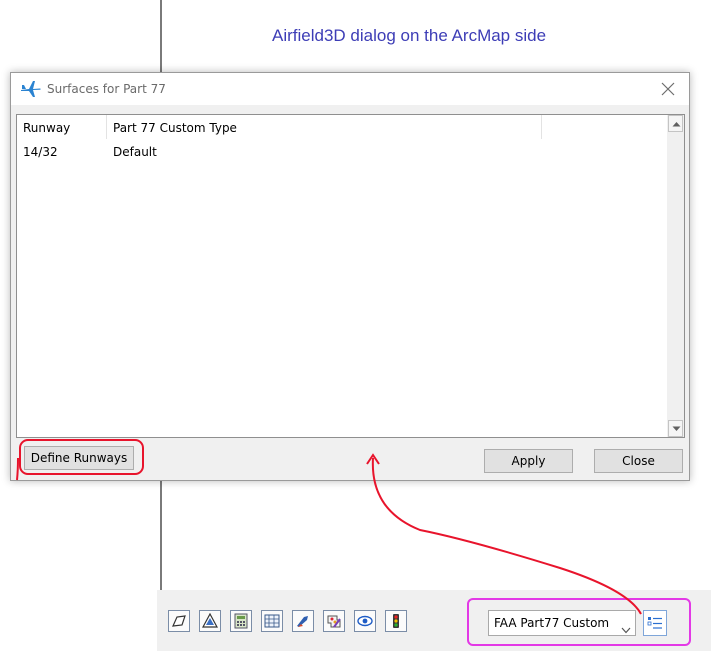  What do you see at coordinates (506, 536) in the screenshot?
I see `annotation-arrow-line` at bounding box center [506, 536].